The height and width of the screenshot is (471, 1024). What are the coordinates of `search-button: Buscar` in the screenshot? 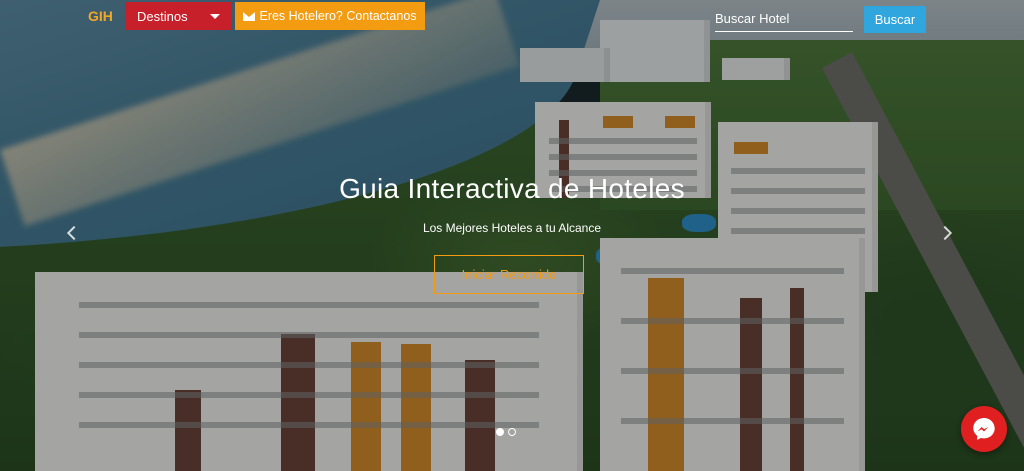 It's located at (895, 19).